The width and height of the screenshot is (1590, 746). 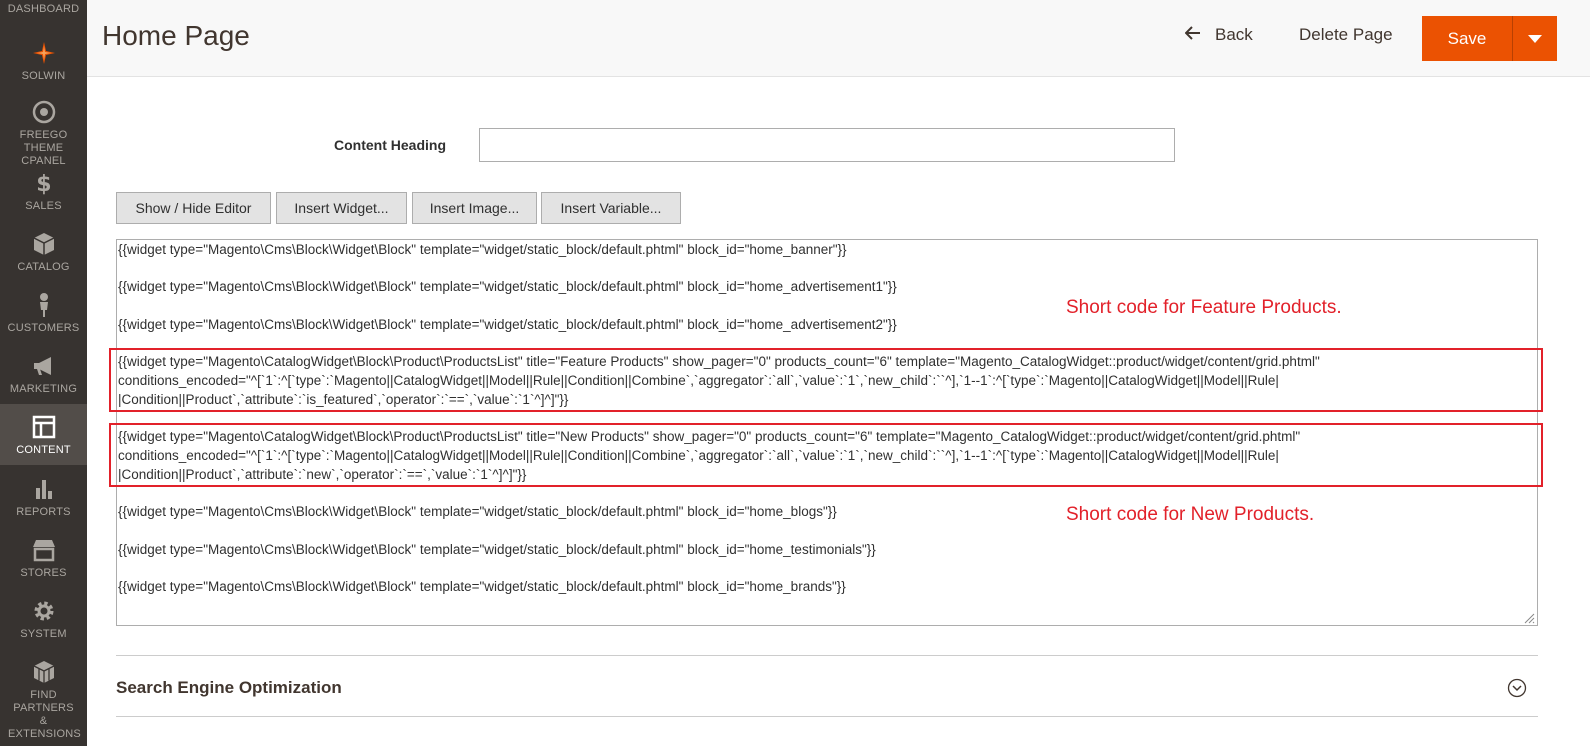 I want to click on sidebar-item-reports: REPORTS, so click(x=43, y=497).